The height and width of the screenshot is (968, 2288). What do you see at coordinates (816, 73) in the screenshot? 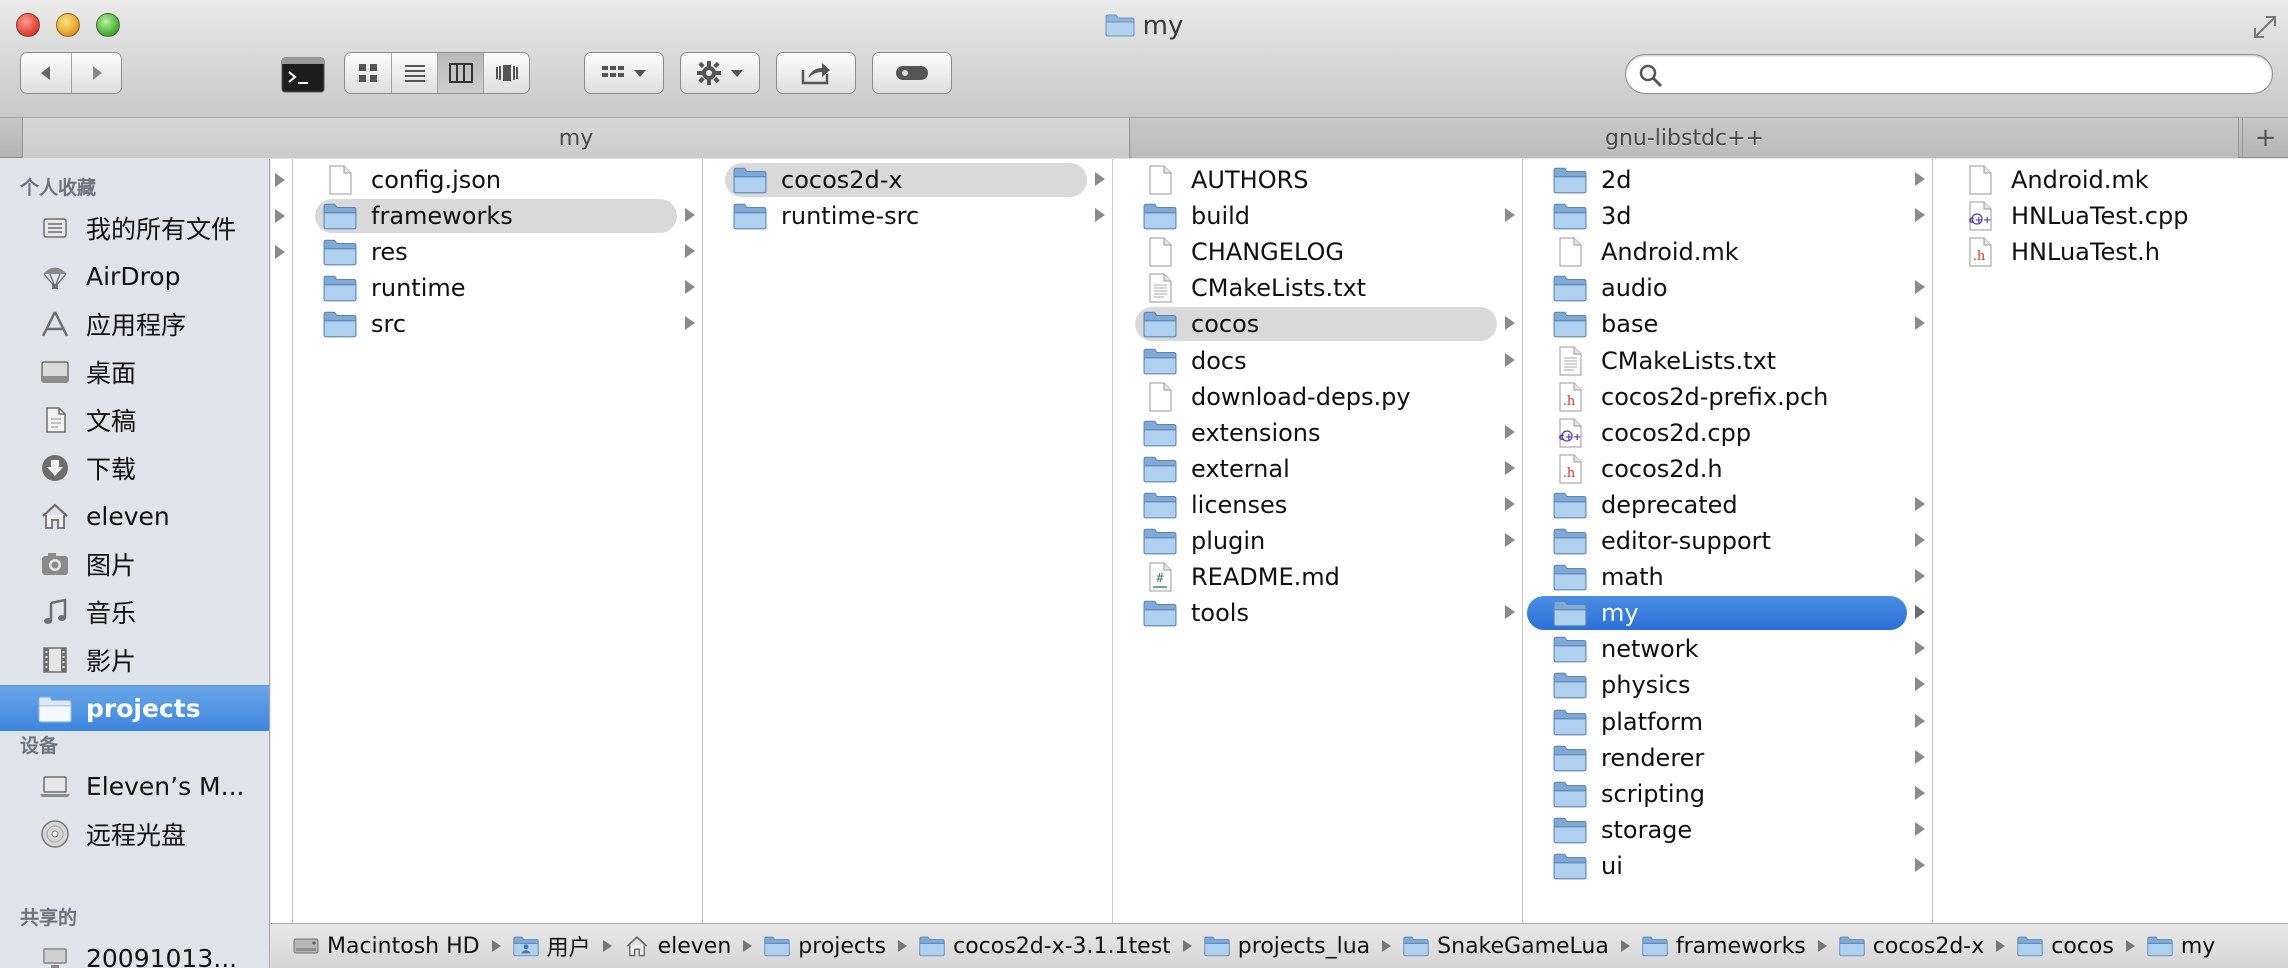
I see `share-button` at bounding box center [816, 73].